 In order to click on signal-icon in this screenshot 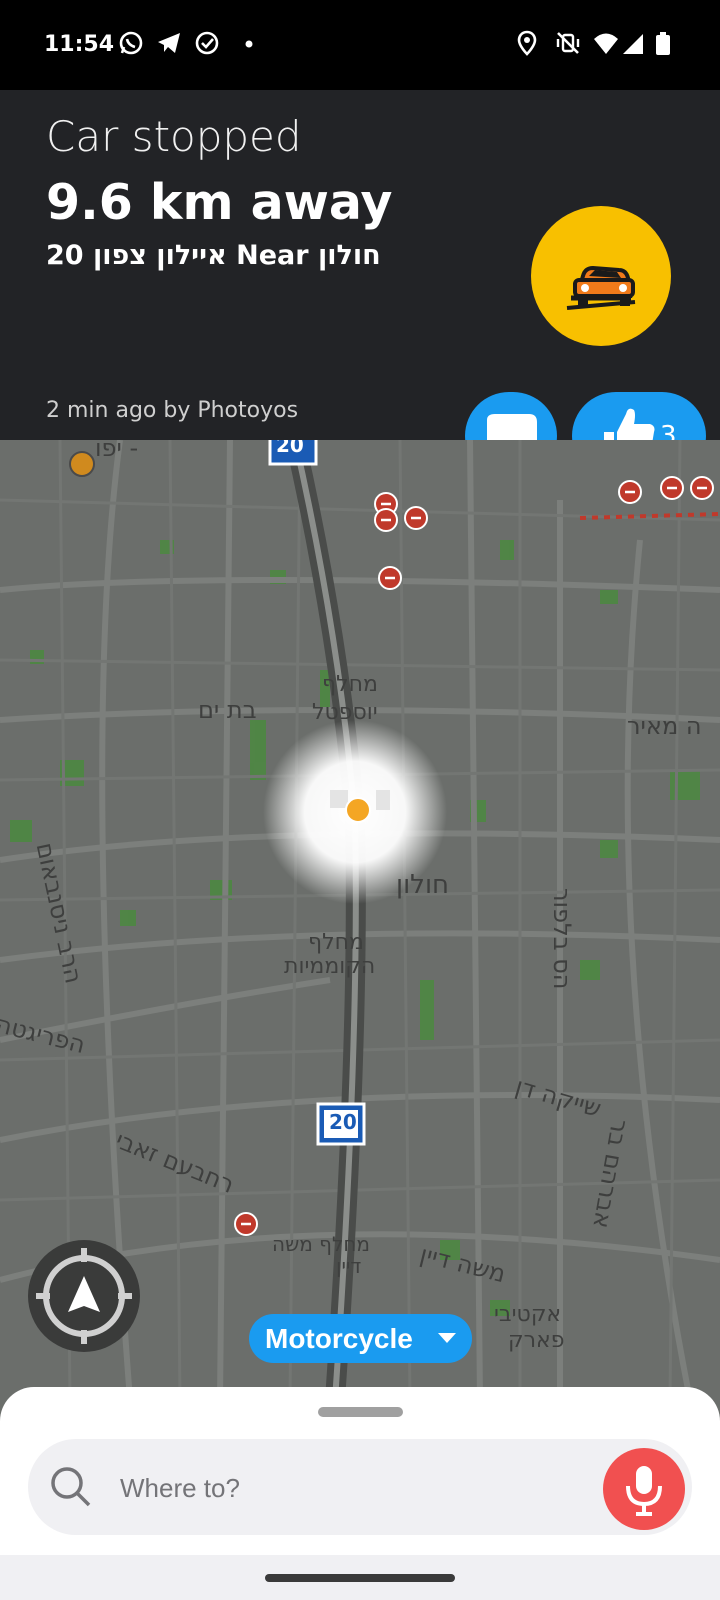, I will do `click(633, 44)`.